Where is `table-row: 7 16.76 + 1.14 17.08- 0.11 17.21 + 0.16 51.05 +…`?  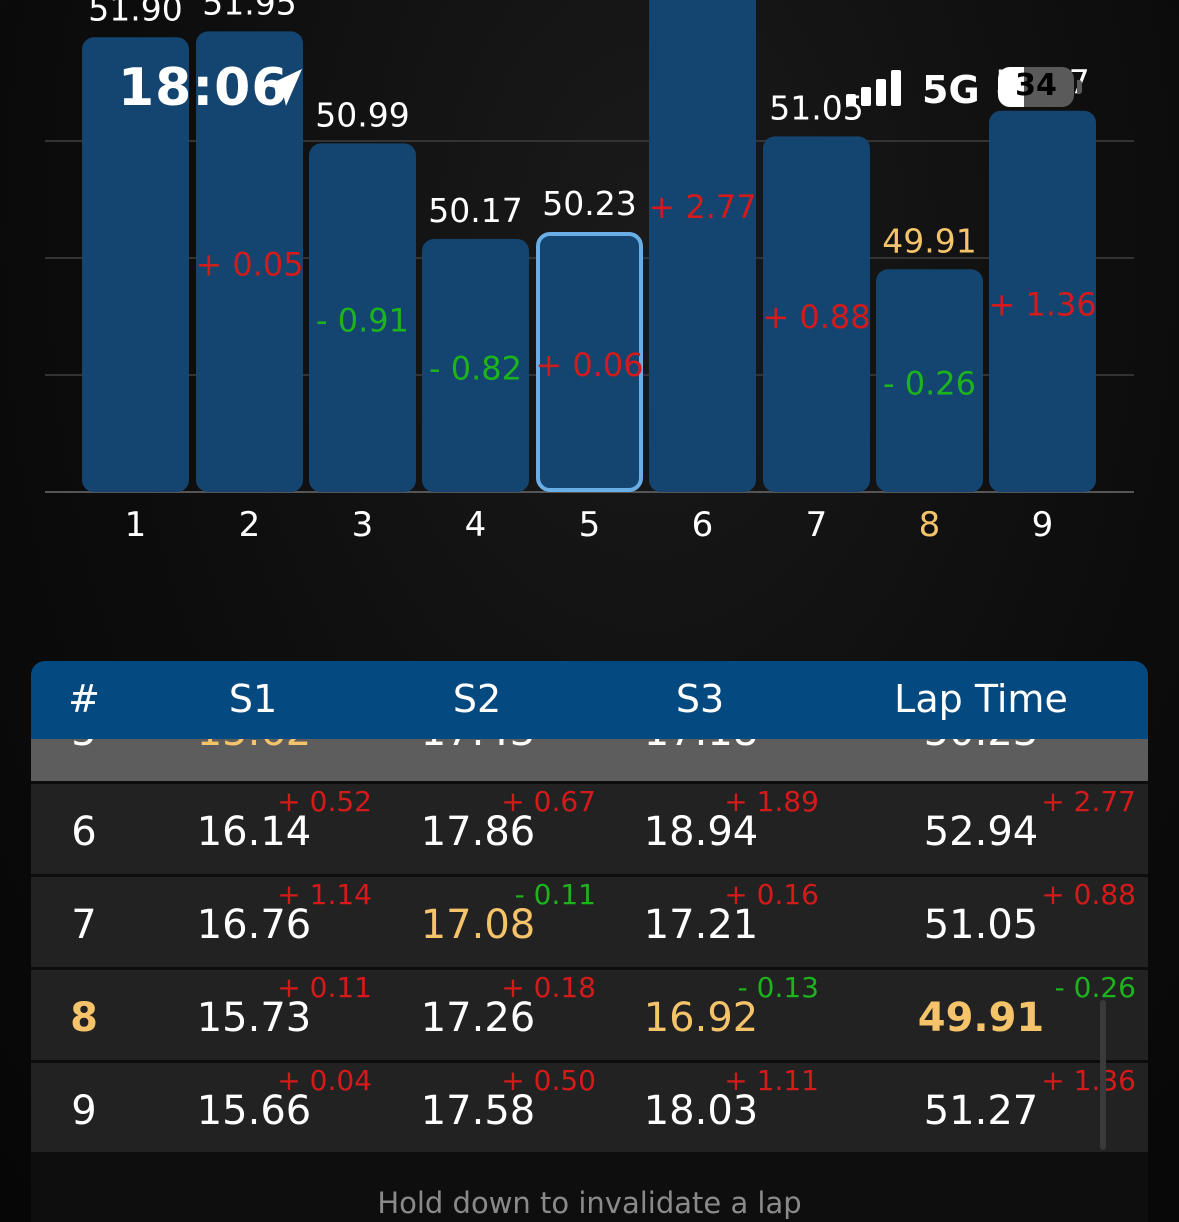 table-row: 7 16.76 + 1.14 17.08- 0.11 17.21 + 0.16 51.05 +… is located at coordinates (589, 920).